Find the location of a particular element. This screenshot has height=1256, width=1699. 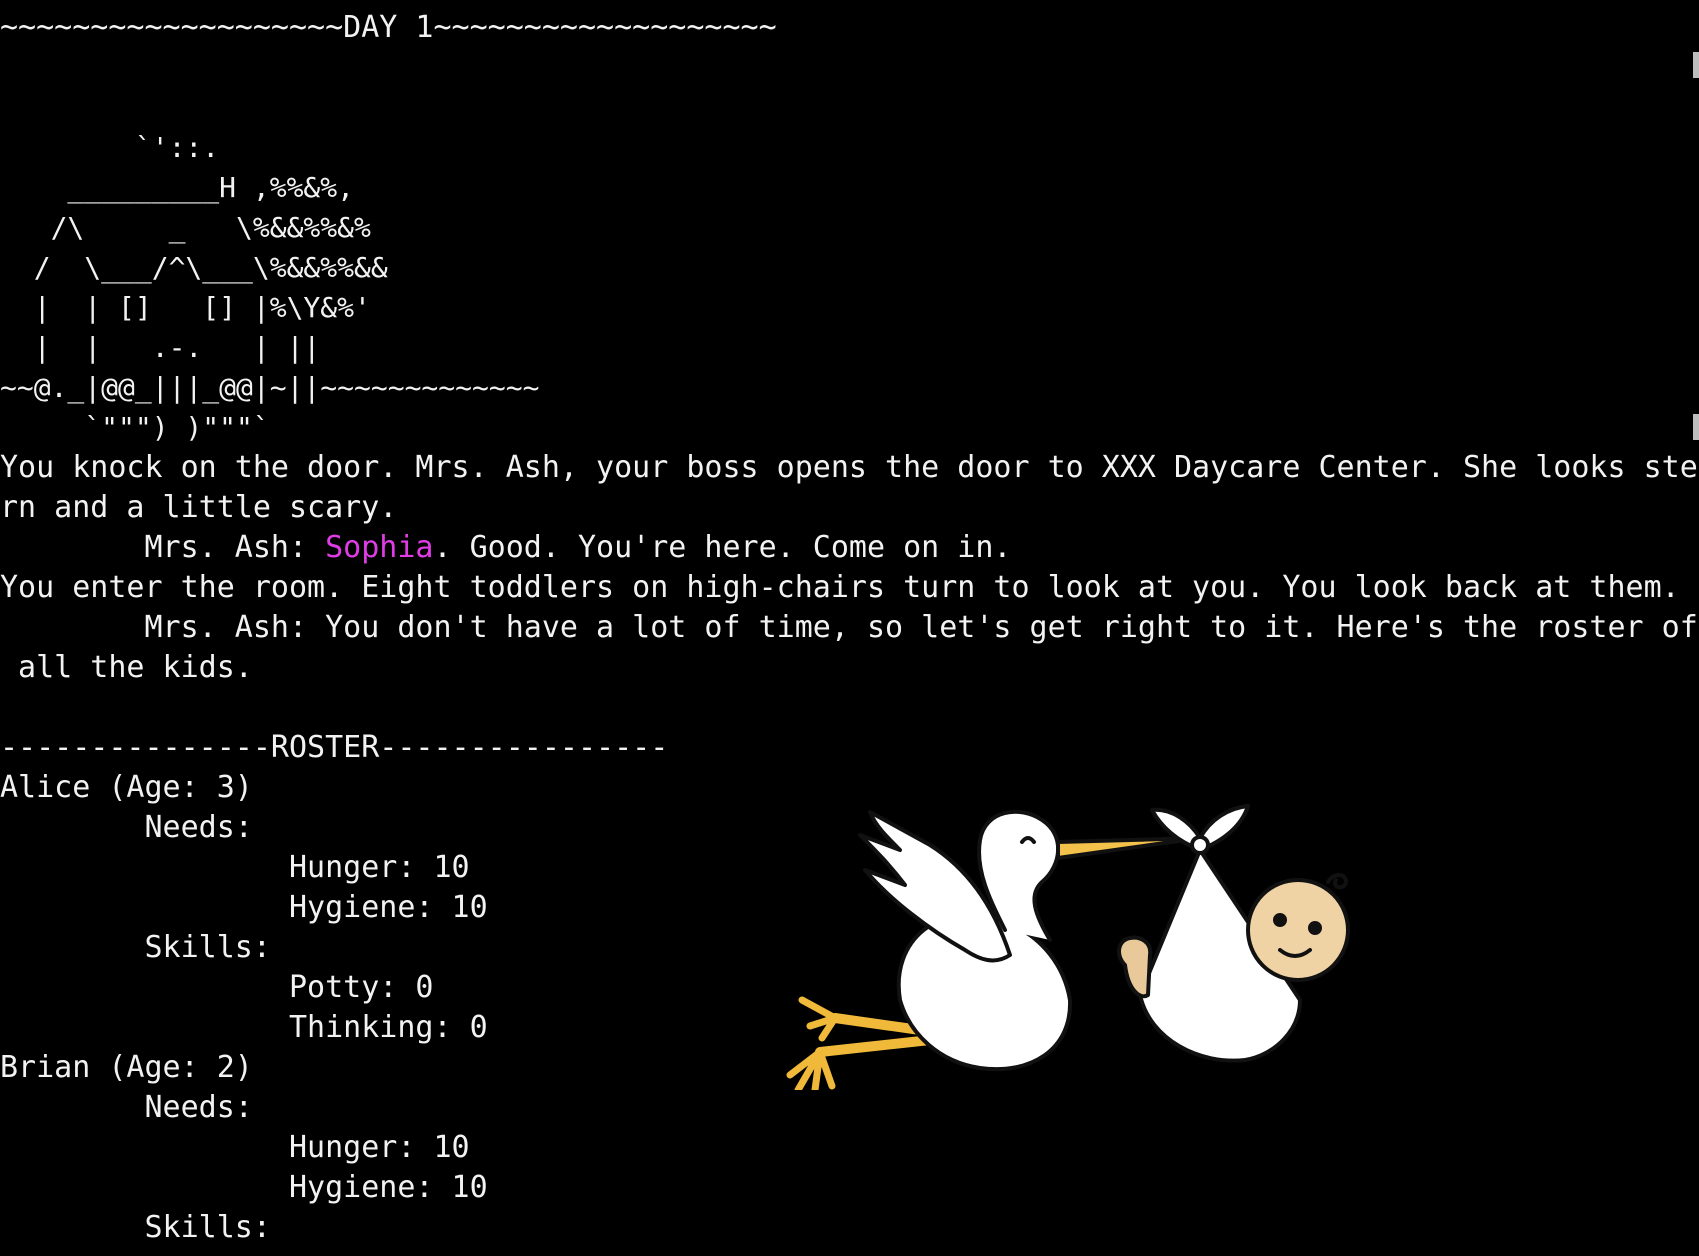

intro-text: rn and a little scary. is located at coordinates (199, 507).